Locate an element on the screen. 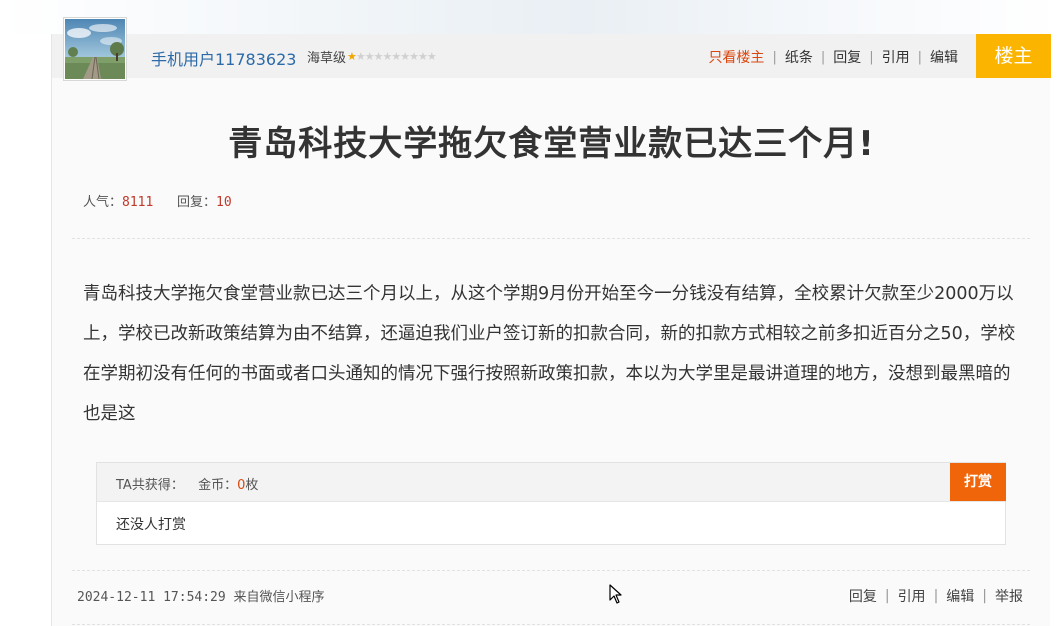 This screenshot has height=626, width=1060. level-stars: ★ ★ ★ ★ ★ ★ ★ ★ ★ ★ is located at coordinates (392, 56).